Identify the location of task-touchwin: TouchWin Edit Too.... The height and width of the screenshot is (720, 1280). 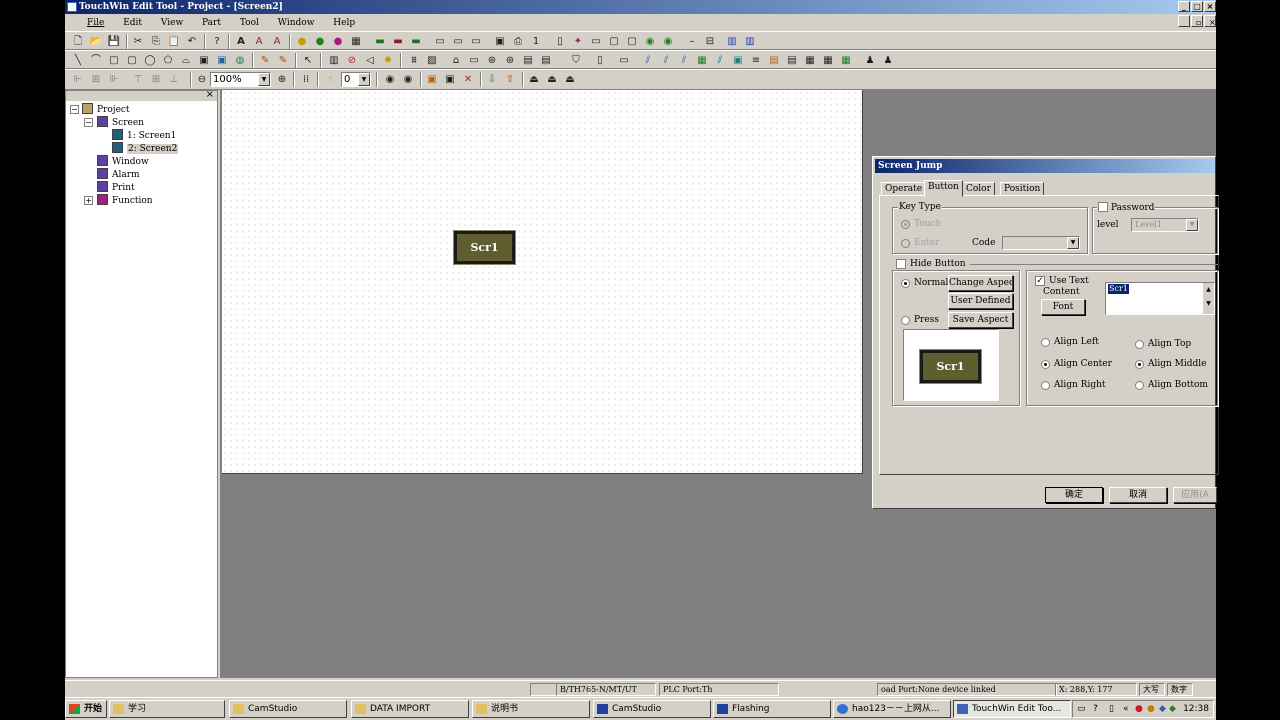
(1012, 709).